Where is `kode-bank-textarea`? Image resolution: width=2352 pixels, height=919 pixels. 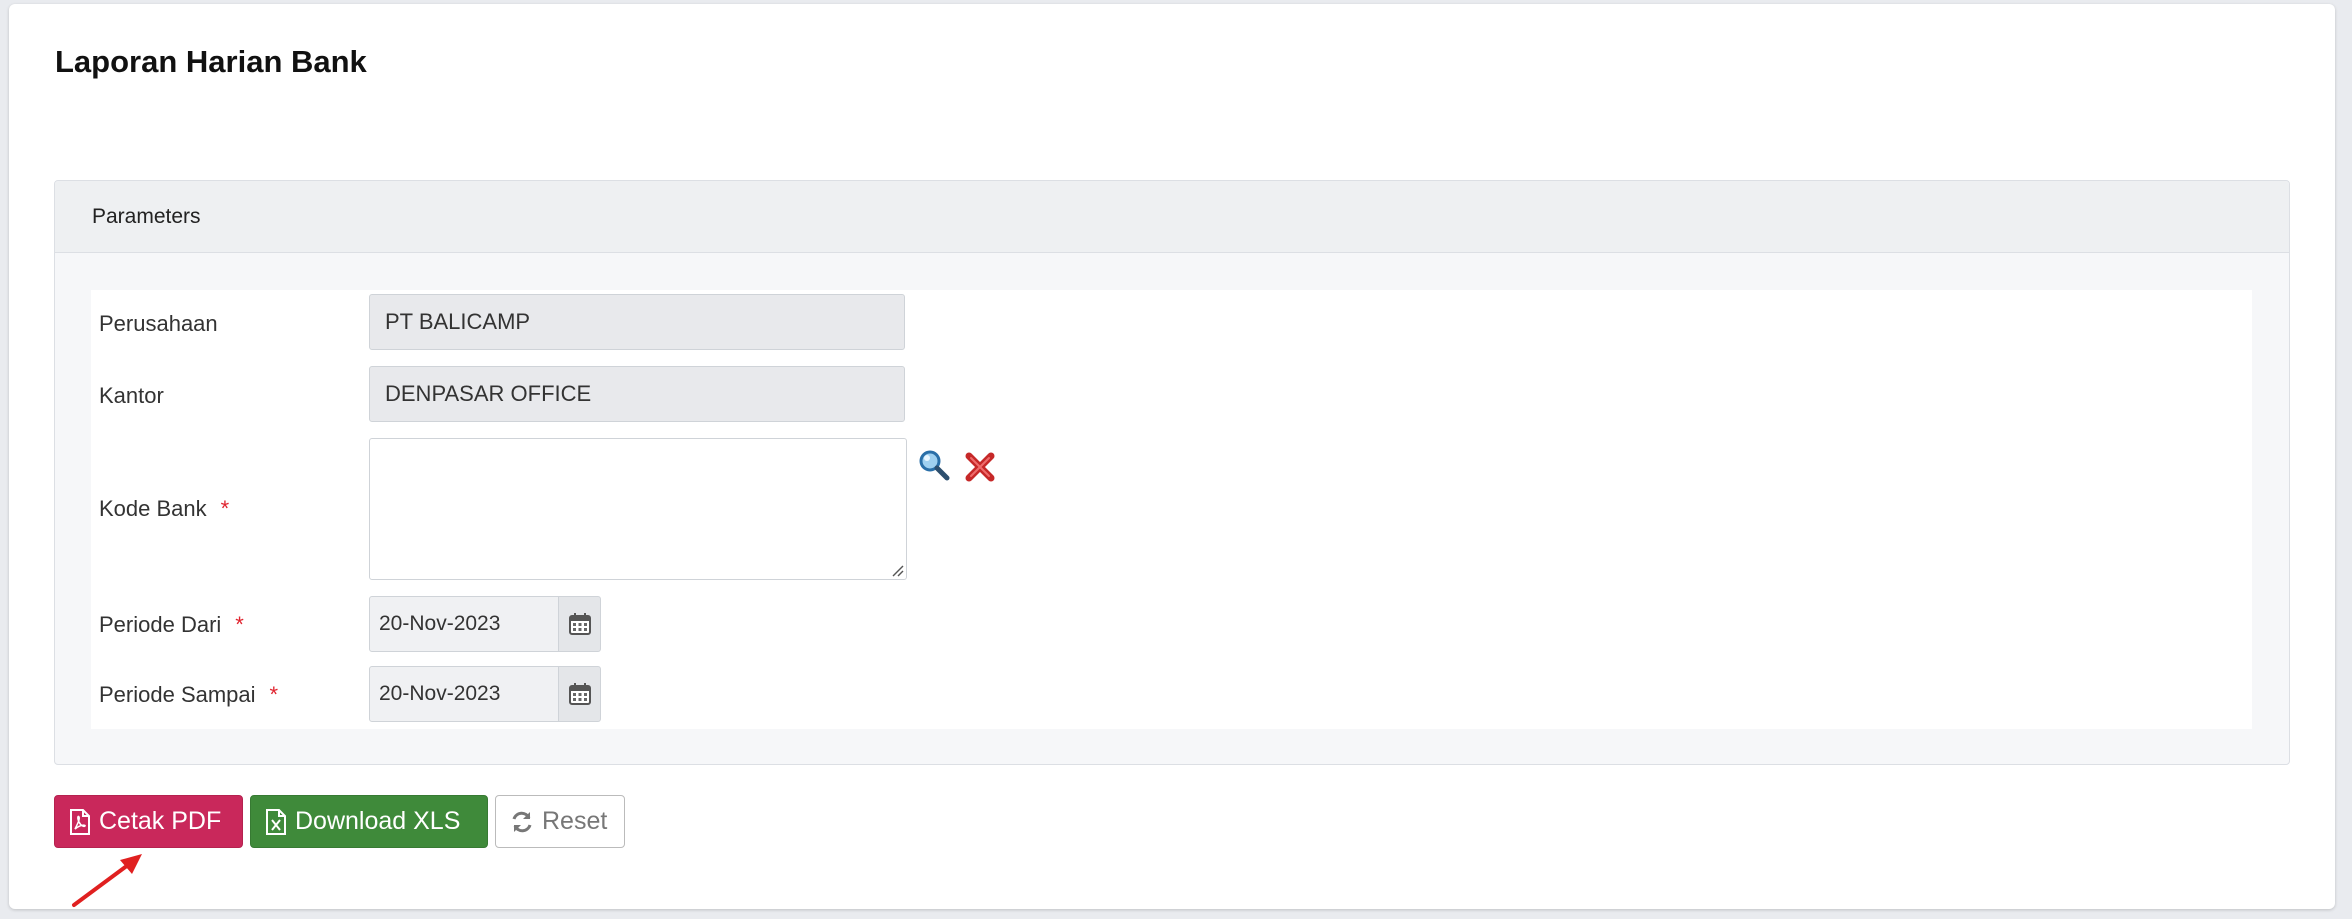
kode-bank-textarea is located at coordinates (638, 509).